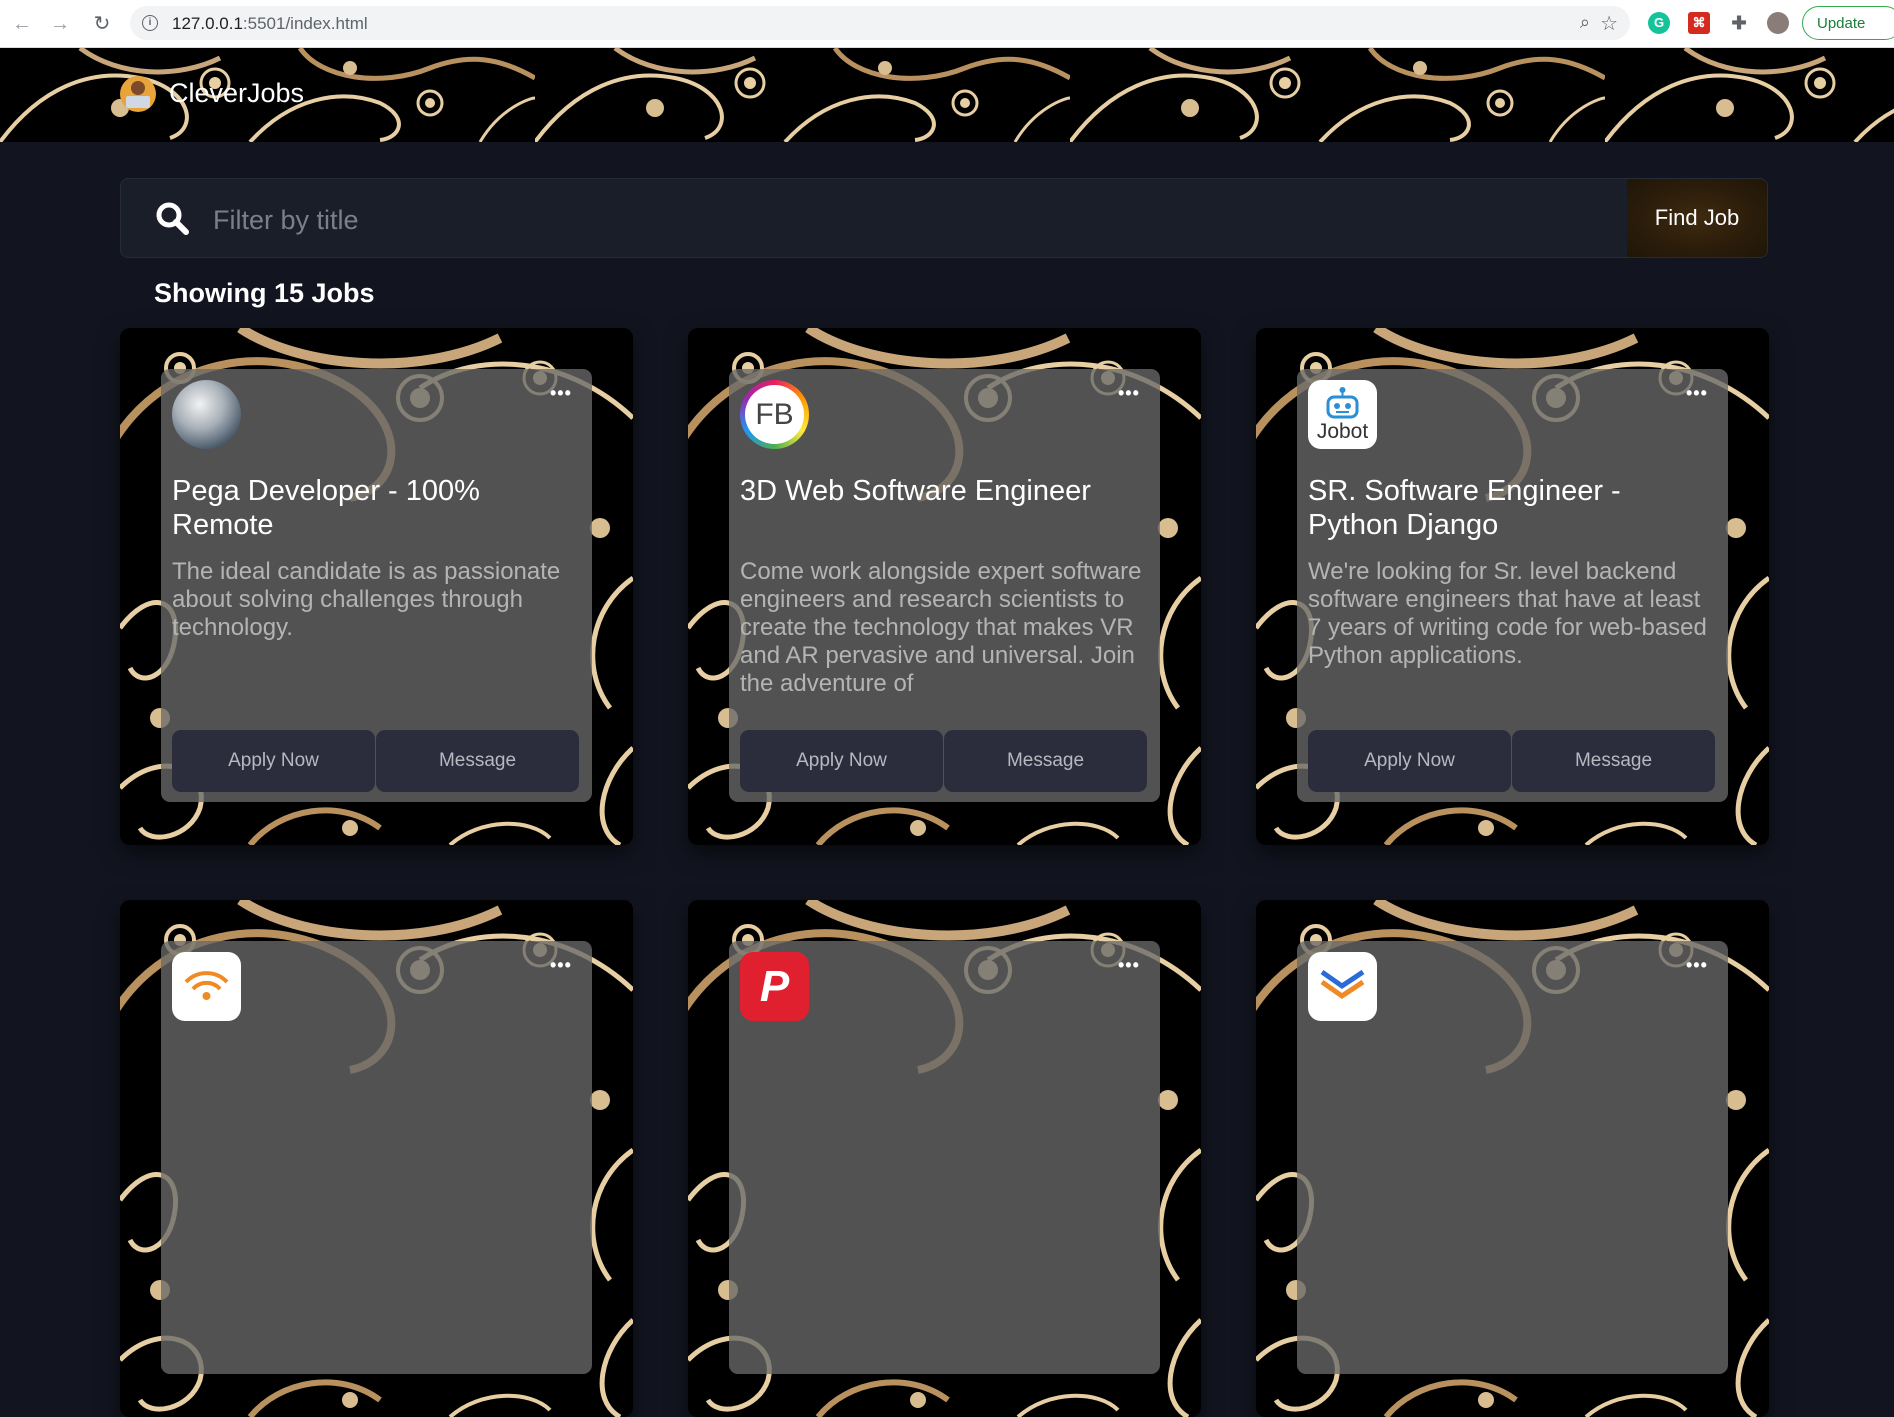 The width and height of the screenshot is (1894, 1417). I want to click on job-title: SR. Software Engineer - Python Django, so click(1510, 508).